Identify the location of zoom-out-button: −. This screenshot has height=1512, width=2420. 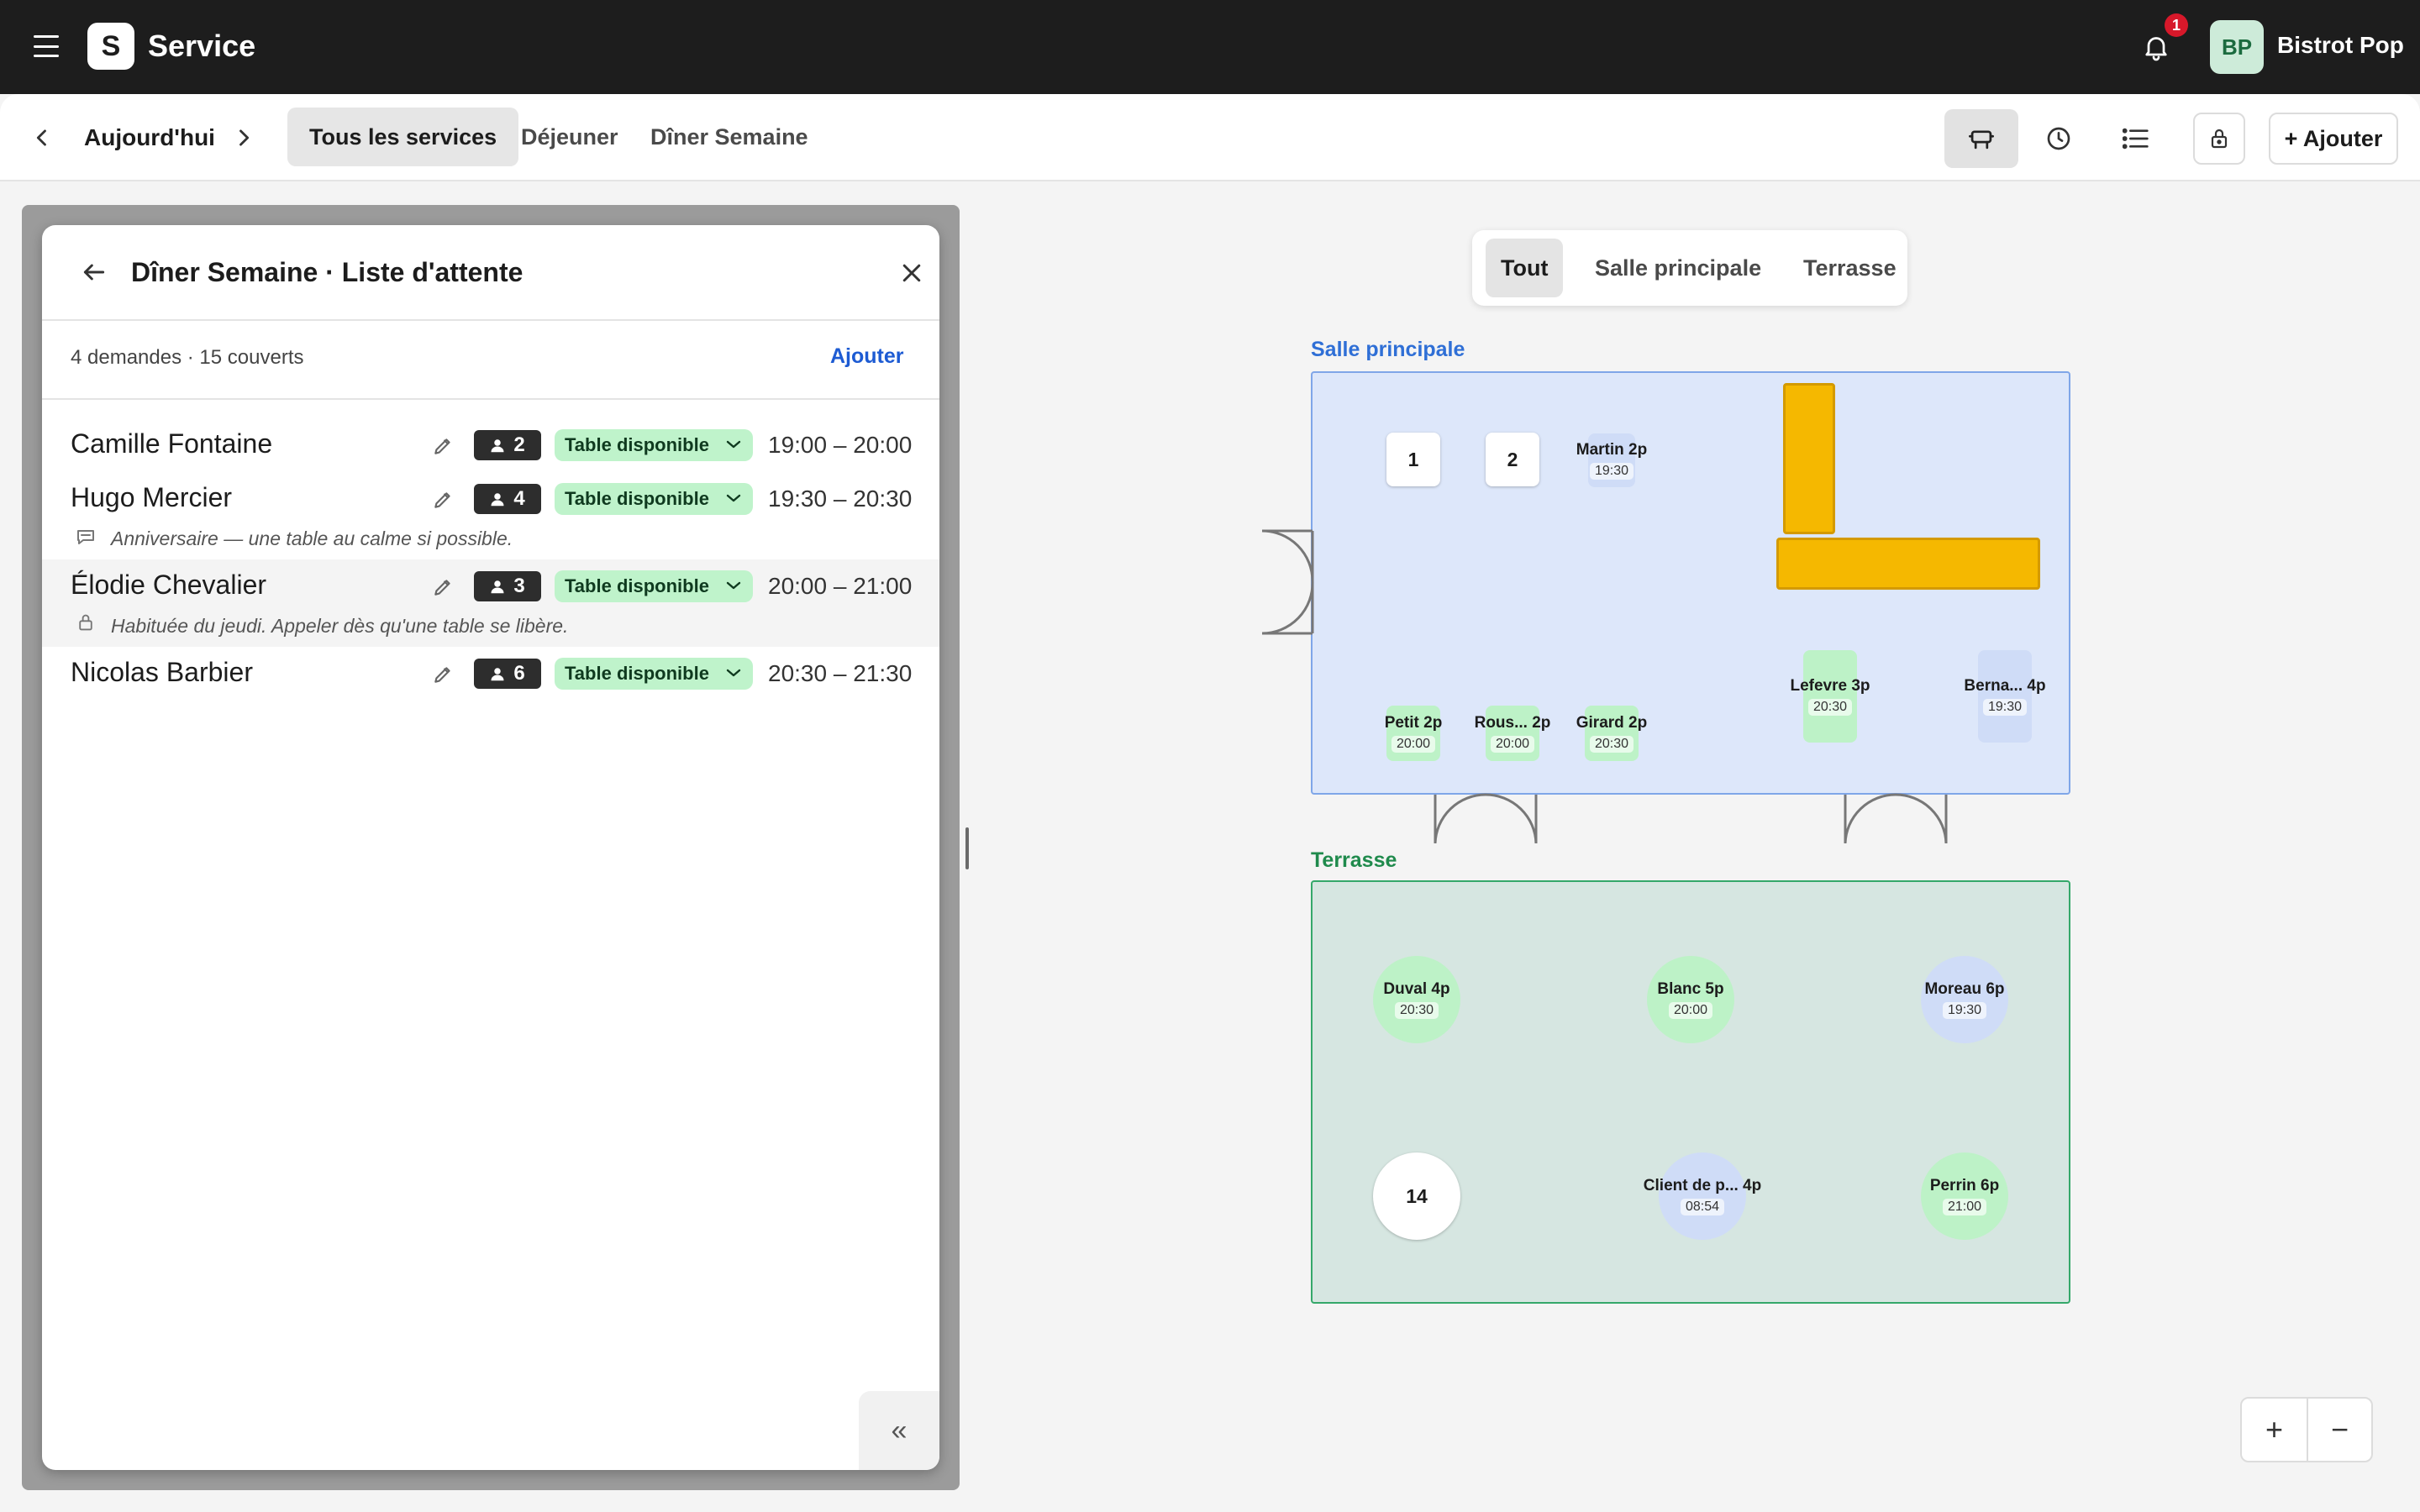
(2338, 1430).